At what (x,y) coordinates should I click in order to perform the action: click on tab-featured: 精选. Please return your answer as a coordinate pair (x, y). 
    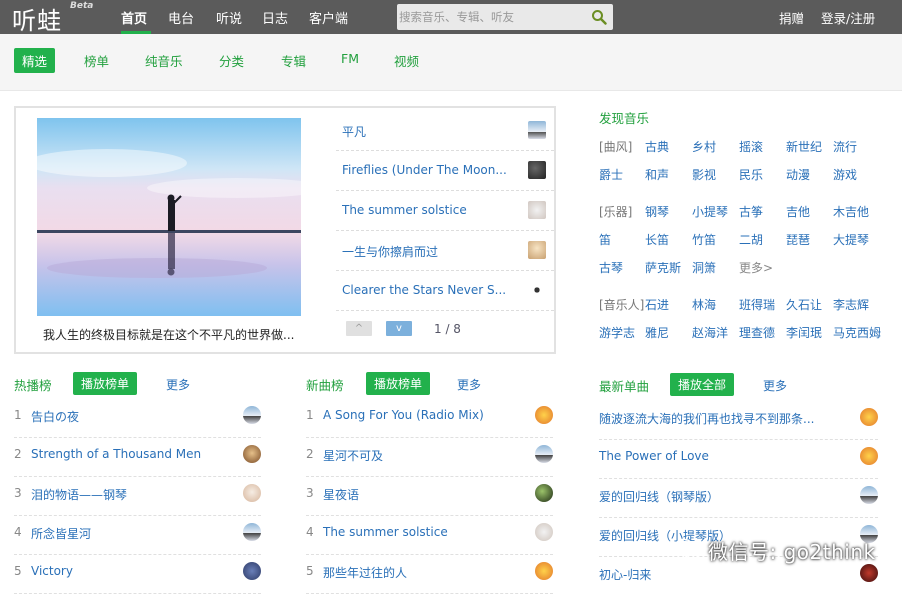
    Looking at the image, I should click on (35, 60).